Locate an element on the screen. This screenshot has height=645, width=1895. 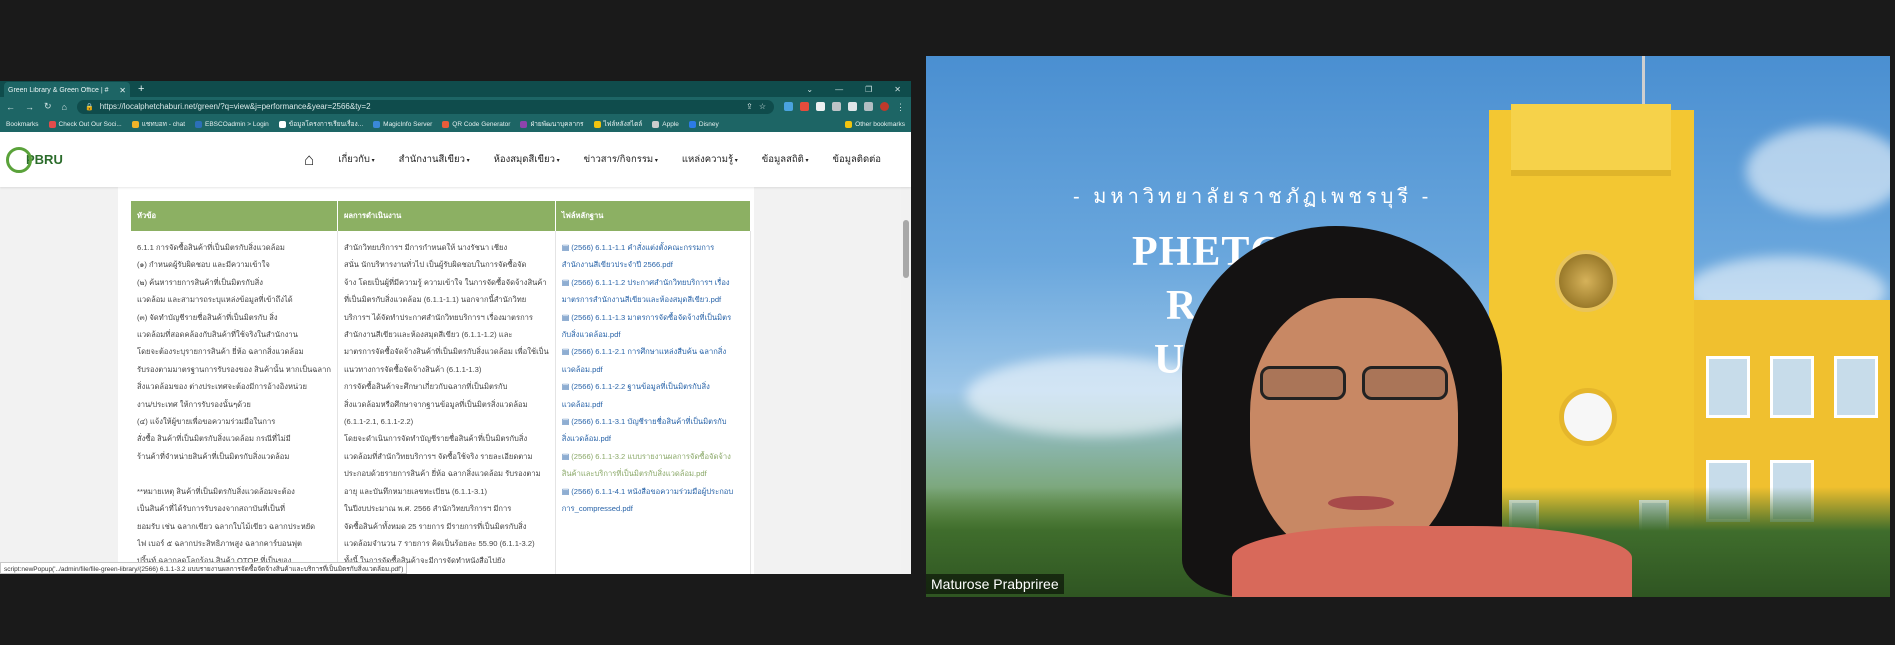
menu-item-news: ข่าวสาร/กิจกรรม is located at coordinates (621, 159).